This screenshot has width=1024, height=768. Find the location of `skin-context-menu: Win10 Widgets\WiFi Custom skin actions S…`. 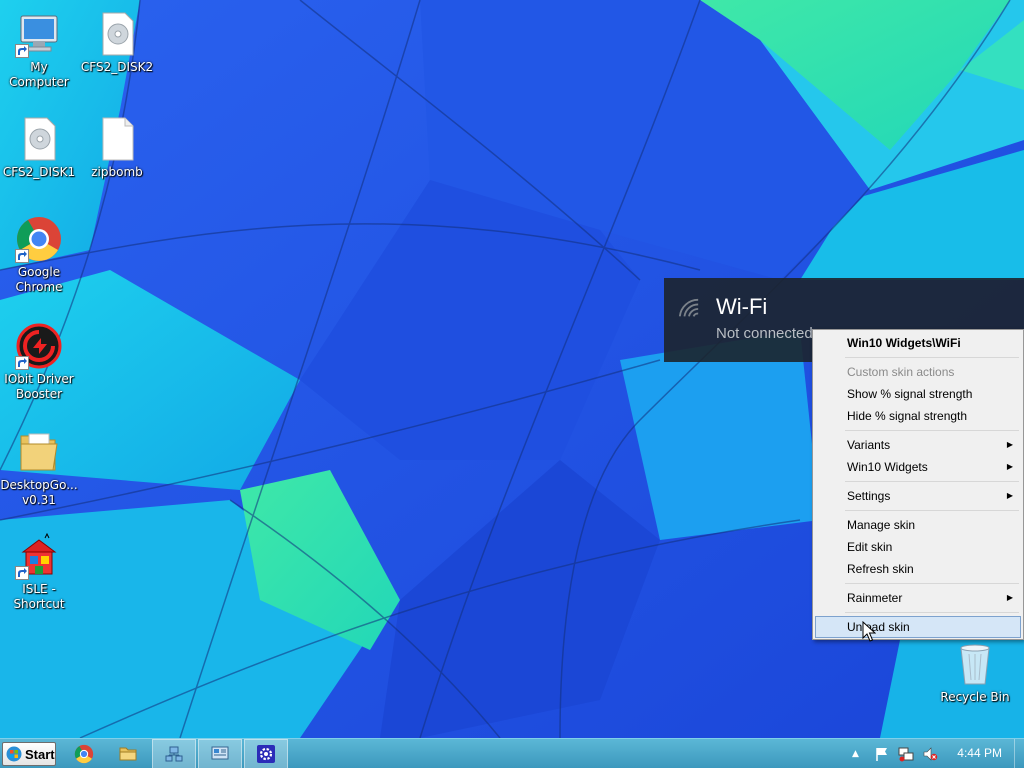

skin-context-menu: Win10 Widgets\WiFi Custom skin actions S… is located at coordinates (918, 484).